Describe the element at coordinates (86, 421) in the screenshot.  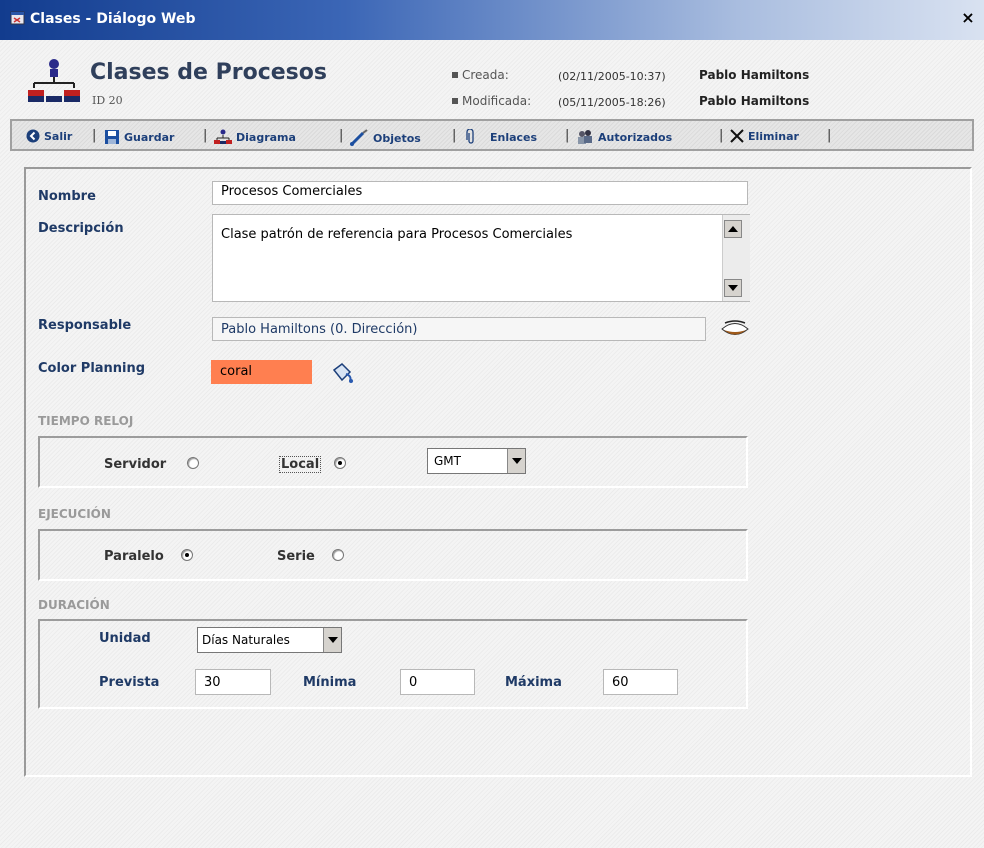
I see `tiempo-reloj-title: TIEMPO RELOJ` at that location.